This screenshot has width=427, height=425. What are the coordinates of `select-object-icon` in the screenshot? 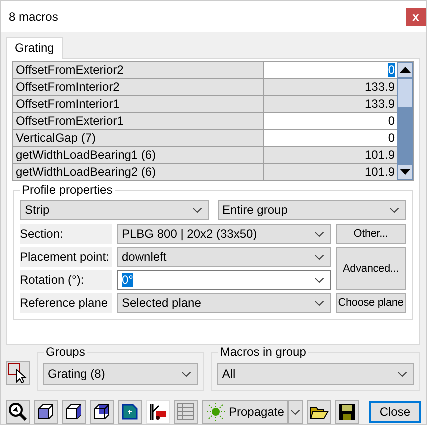 It's located at (18, 373).